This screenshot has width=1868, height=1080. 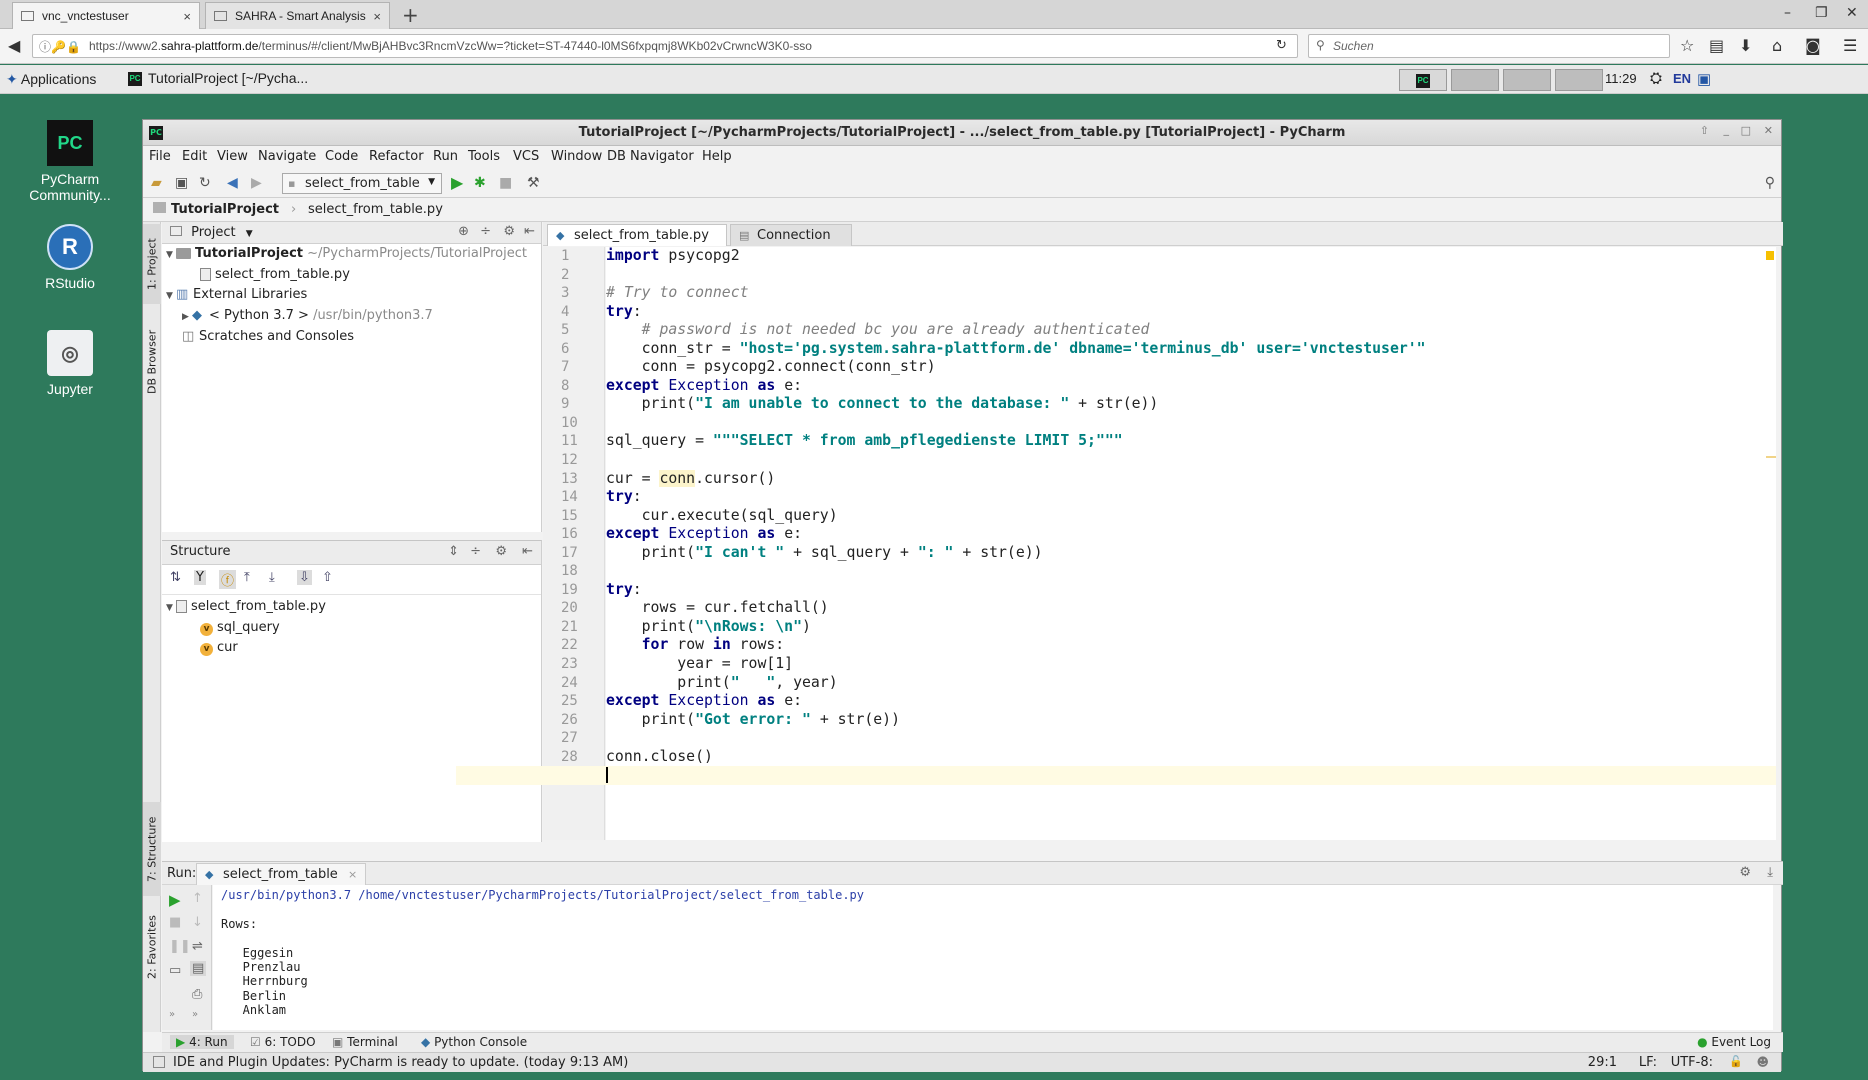 I want to click on search-everywhere-icon: ⚲, so click(x=1770, y=183).